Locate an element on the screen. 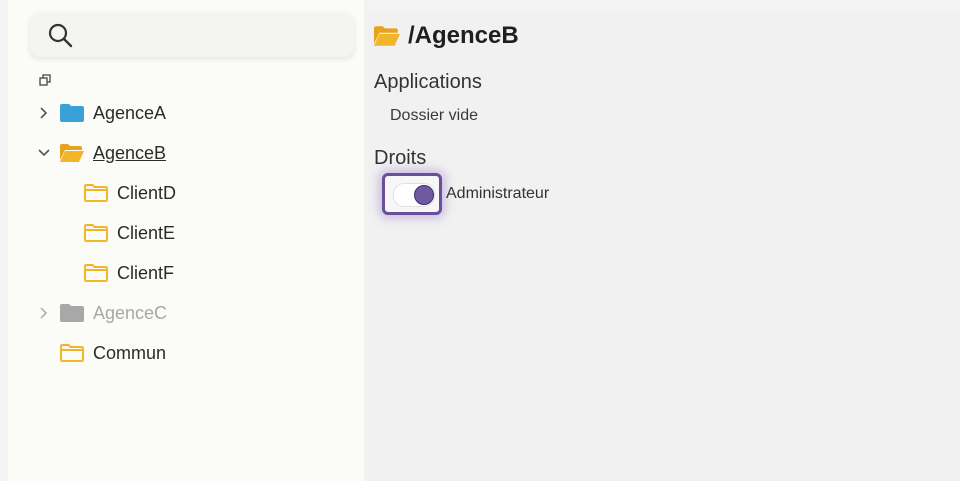  tree-item-agenceb: AgenceB is located at coordinates (101, 153).